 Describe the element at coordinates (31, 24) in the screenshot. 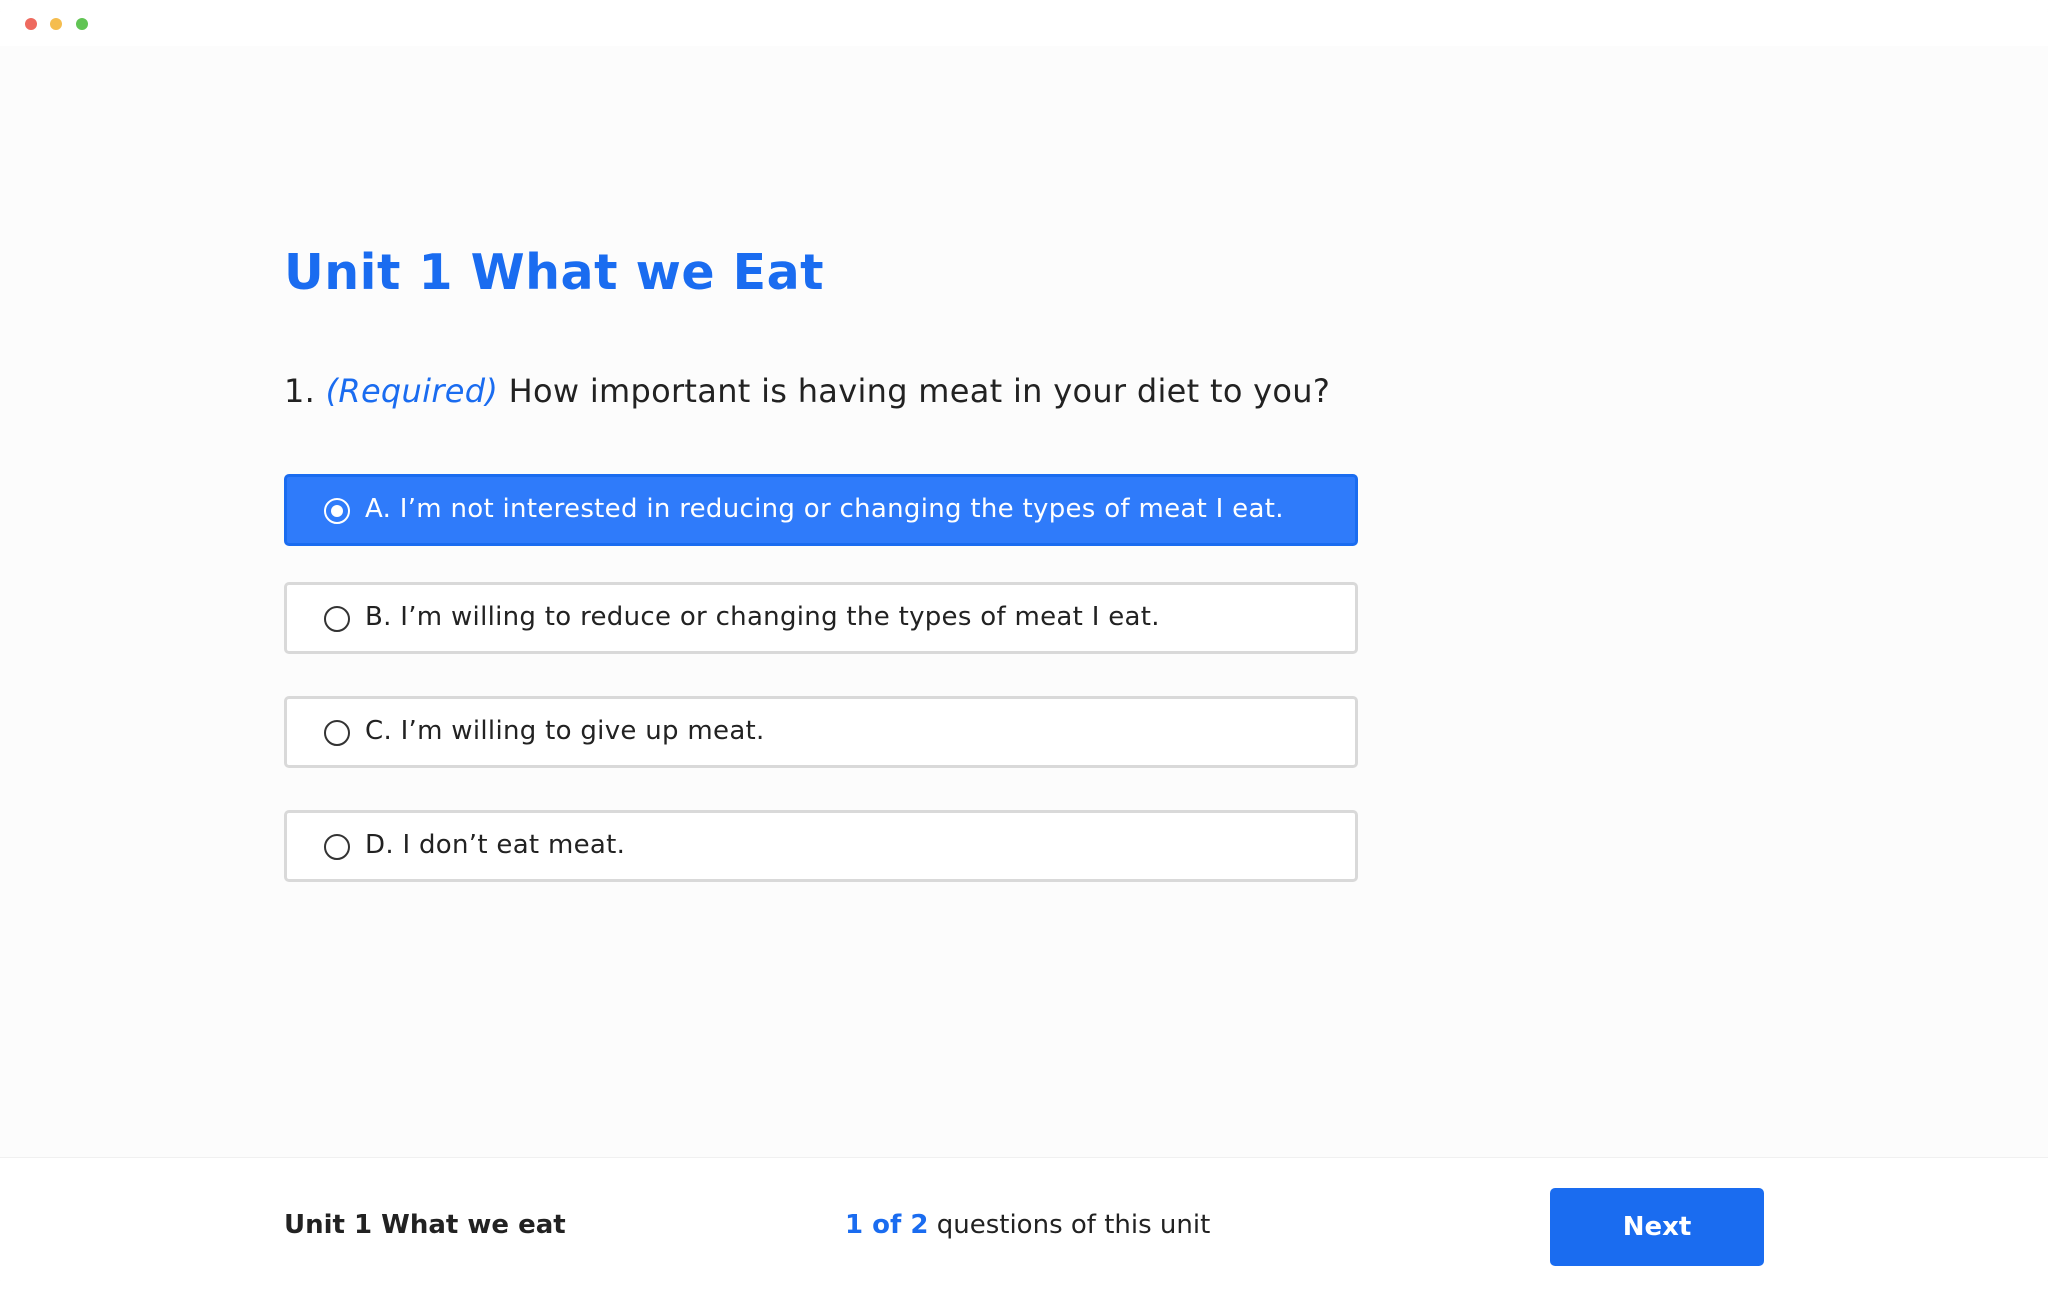

I see `close-window-icon` at that location.